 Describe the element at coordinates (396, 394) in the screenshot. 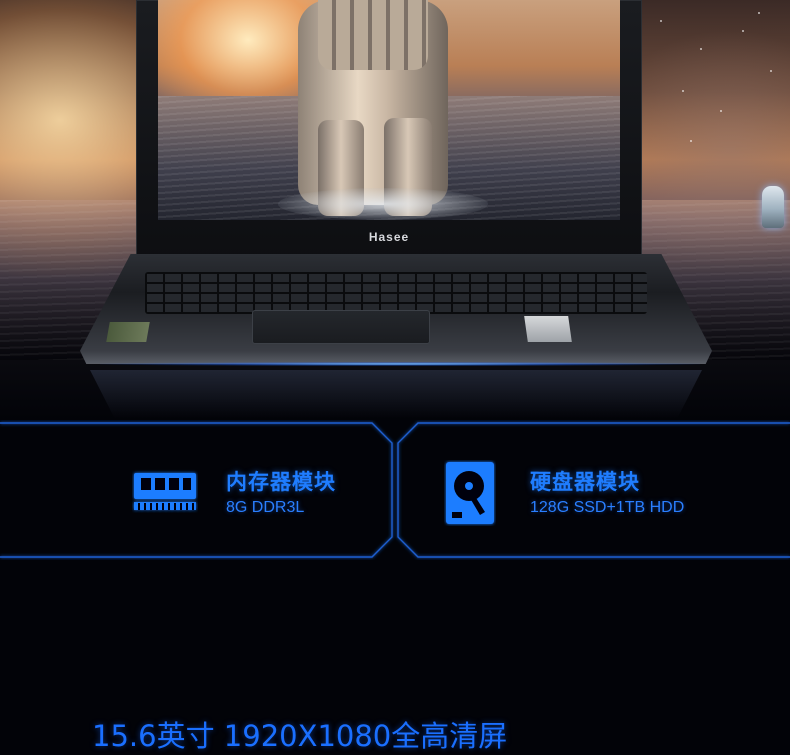

I see `laptop-reflection` at that location.